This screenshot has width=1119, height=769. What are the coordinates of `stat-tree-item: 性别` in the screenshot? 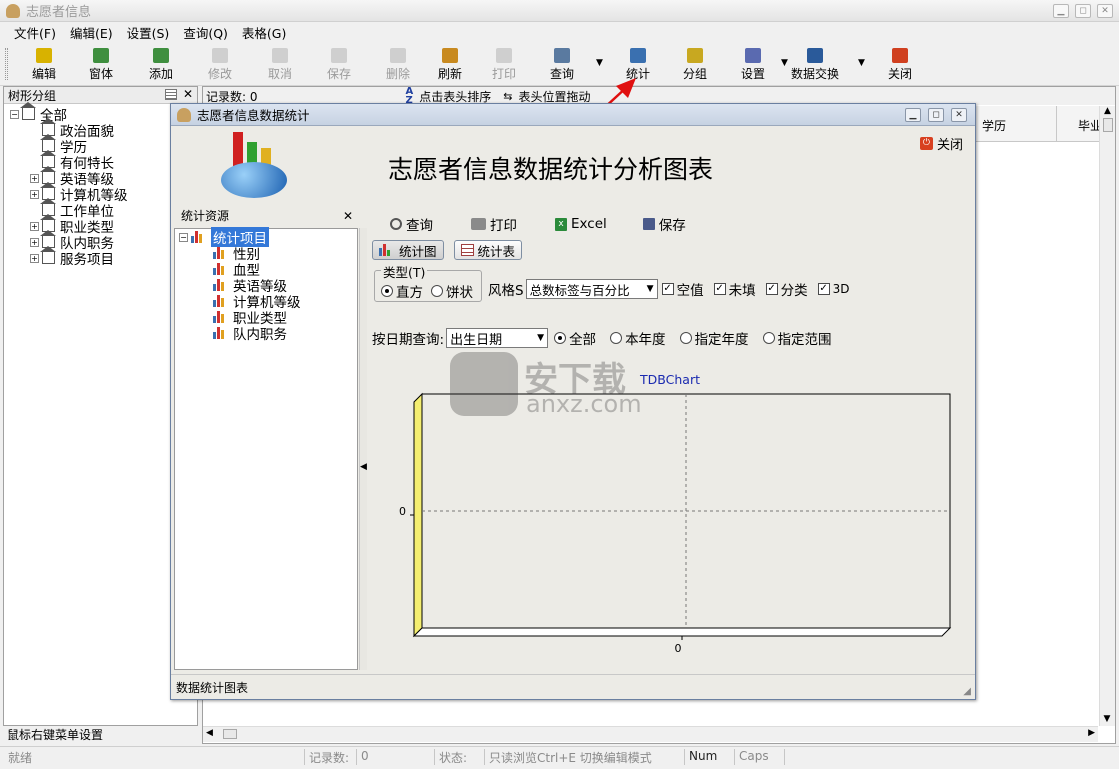 It's located at (266, 254).